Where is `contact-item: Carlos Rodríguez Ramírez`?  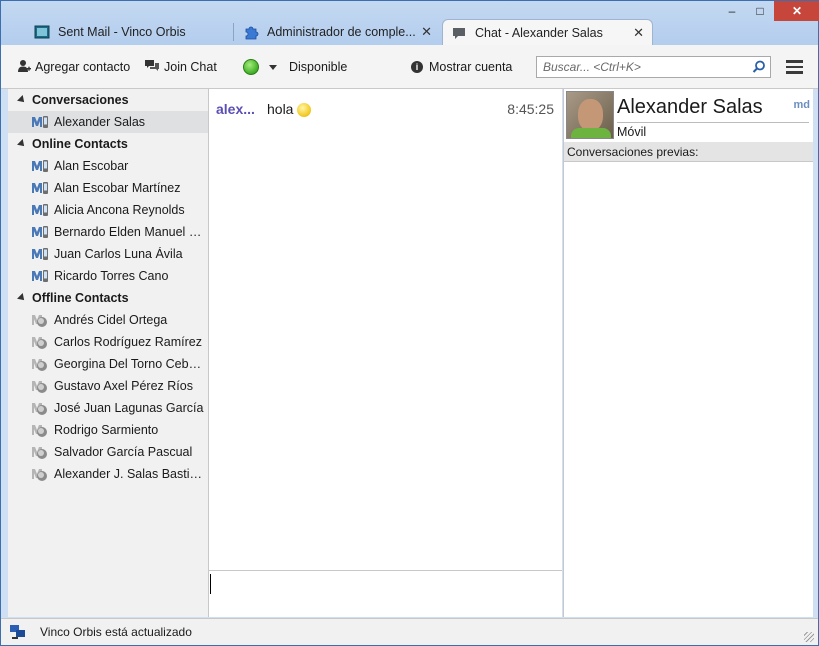 contact-item: Carlos Rodríguez Ramírez is located at coordinates (108, 342).